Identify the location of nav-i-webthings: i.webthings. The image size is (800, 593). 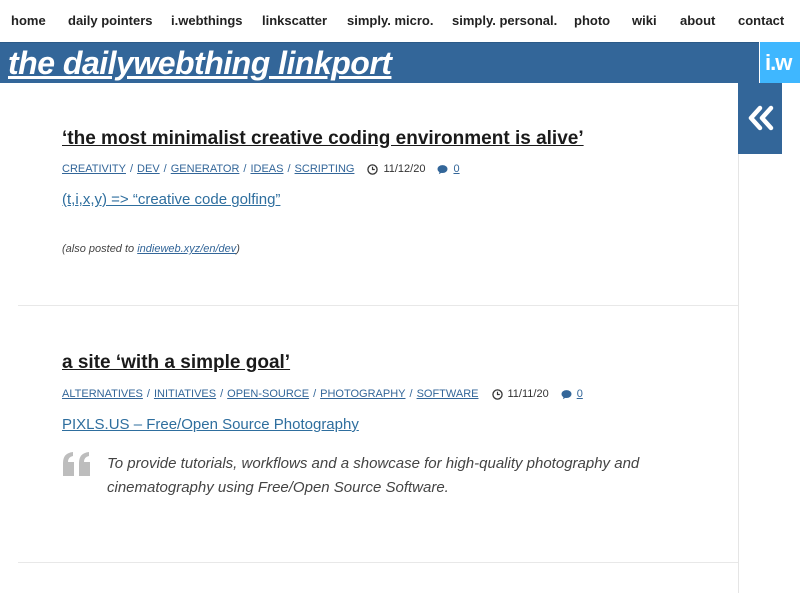
(207, 20).